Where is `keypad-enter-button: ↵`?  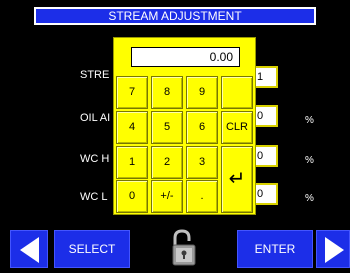 keypad-enter-button: ↵ is located at coordinates (237, 179).